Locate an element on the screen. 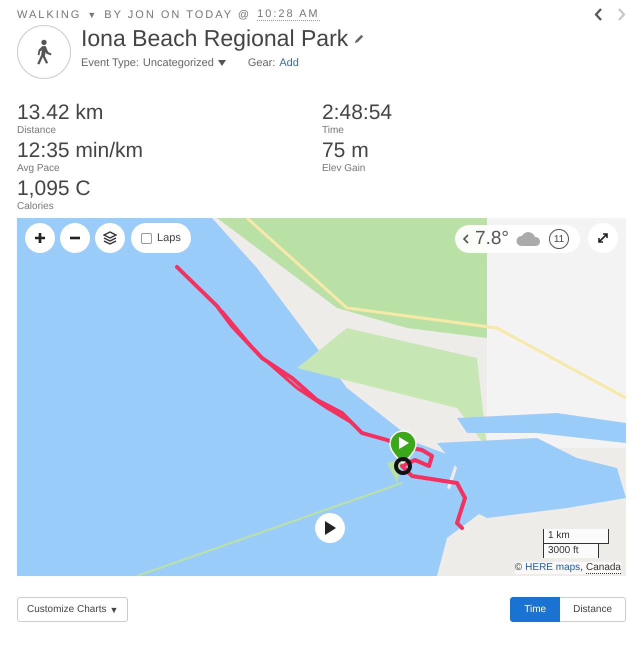 This screenshot has height=661, width=640. layers-icon is located at coordinates (110, 238).